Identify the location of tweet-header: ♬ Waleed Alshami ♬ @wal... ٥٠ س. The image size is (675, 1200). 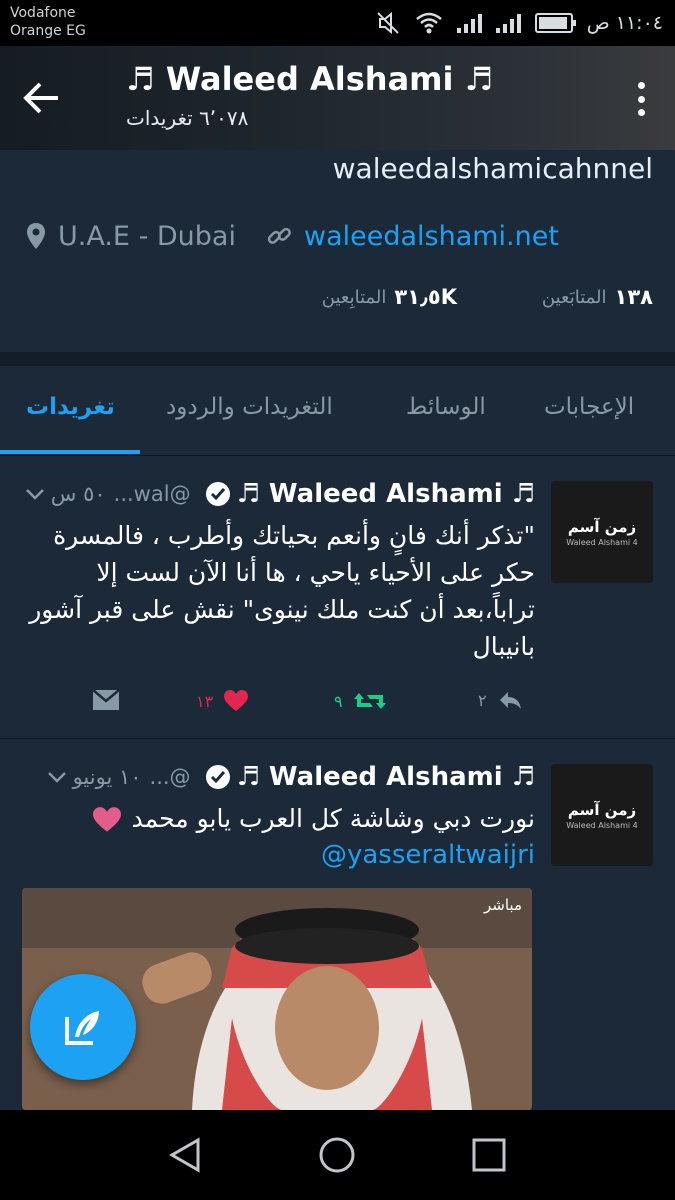
(280, 494).